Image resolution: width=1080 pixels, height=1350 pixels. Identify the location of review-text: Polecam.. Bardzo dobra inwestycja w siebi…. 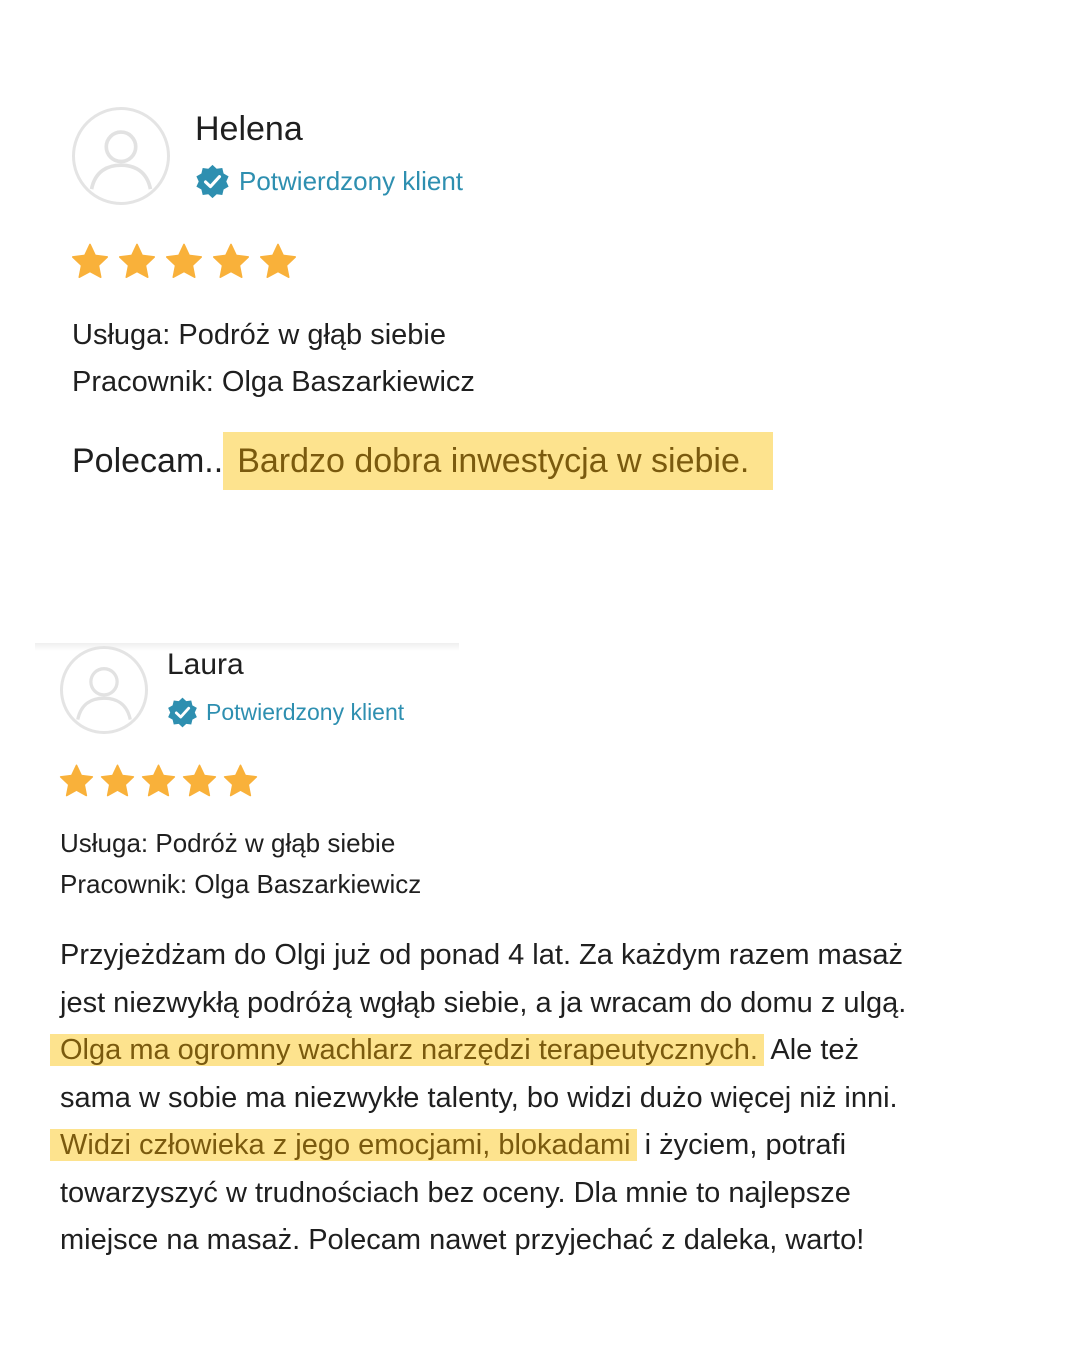
(423, 461).